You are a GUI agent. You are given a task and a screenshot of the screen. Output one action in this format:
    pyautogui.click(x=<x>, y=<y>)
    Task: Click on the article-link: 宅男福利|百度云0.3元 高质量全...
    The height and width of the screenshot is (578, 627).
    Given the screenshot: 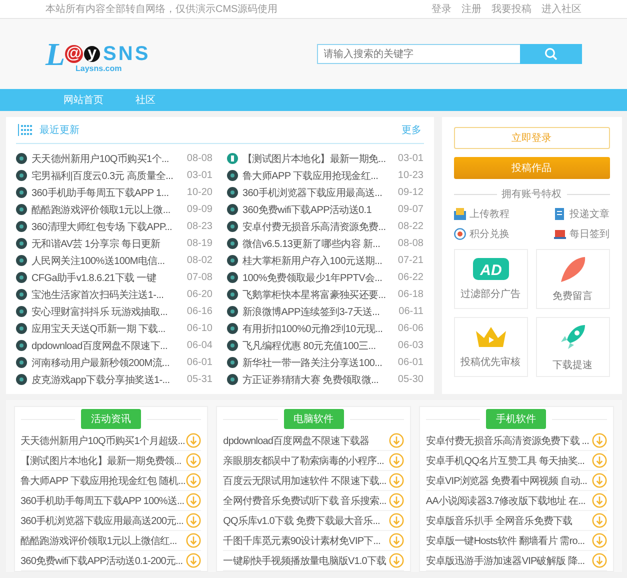 What is the action you would take?
    pyautogui.click(x=107, y=175)
    